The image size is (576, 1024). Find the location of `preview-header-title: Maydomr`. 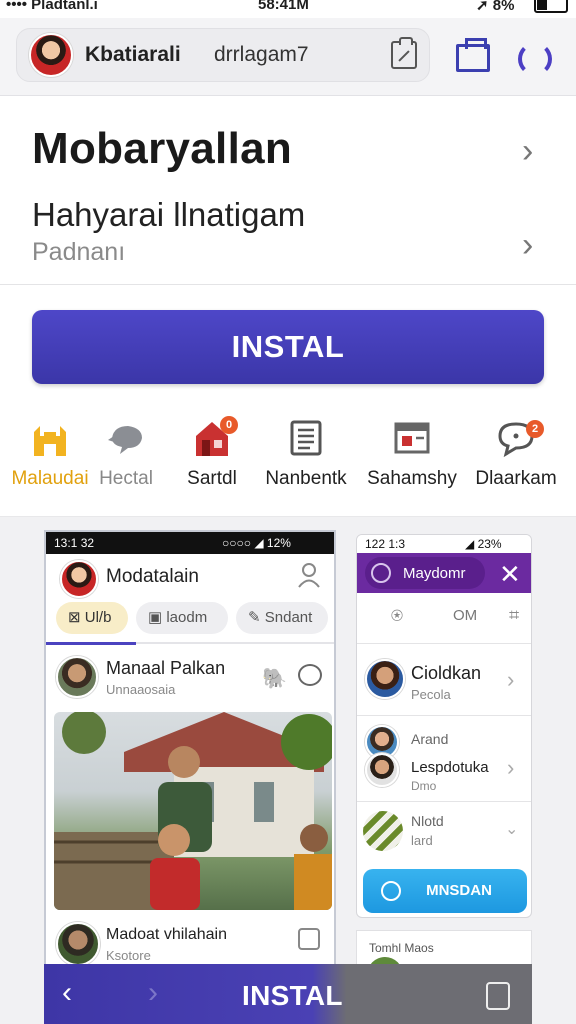

preview-header-title: Maydomr is located at coordinates (434, 573).